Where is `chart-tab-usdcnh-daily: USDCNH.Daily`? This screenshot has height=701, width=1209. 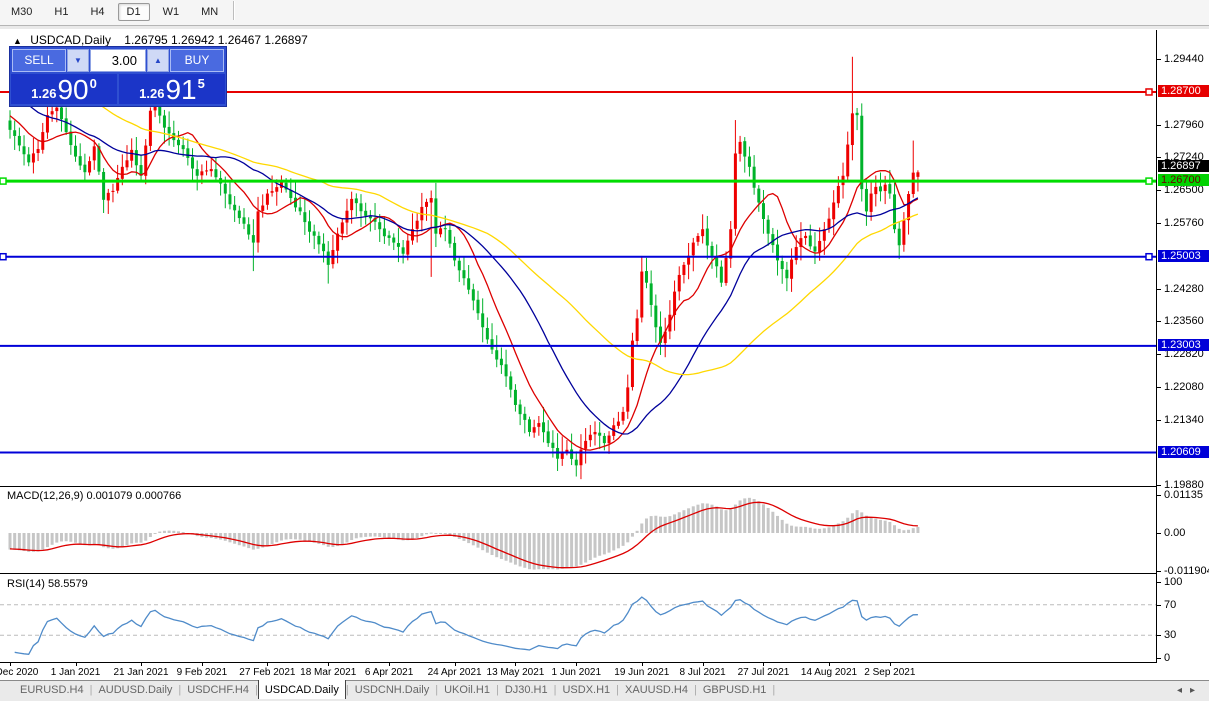 chart-tab-usdcnh-daily: USDCNH.Daily is located at coordinates (392, 690).